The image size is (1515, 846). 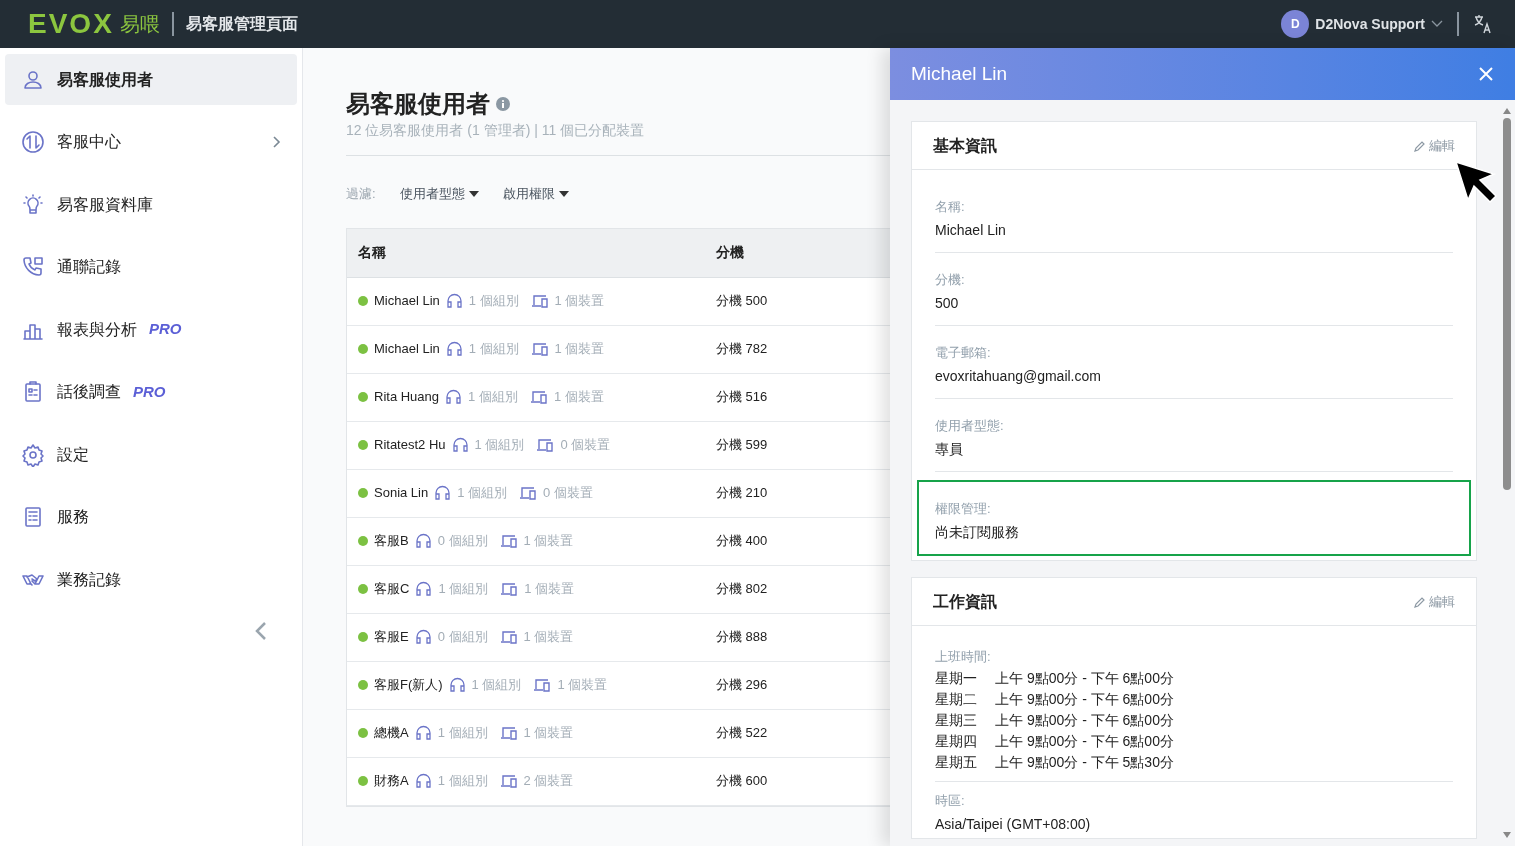 I want to click on translate-icon, so click(x=1483, y=24).